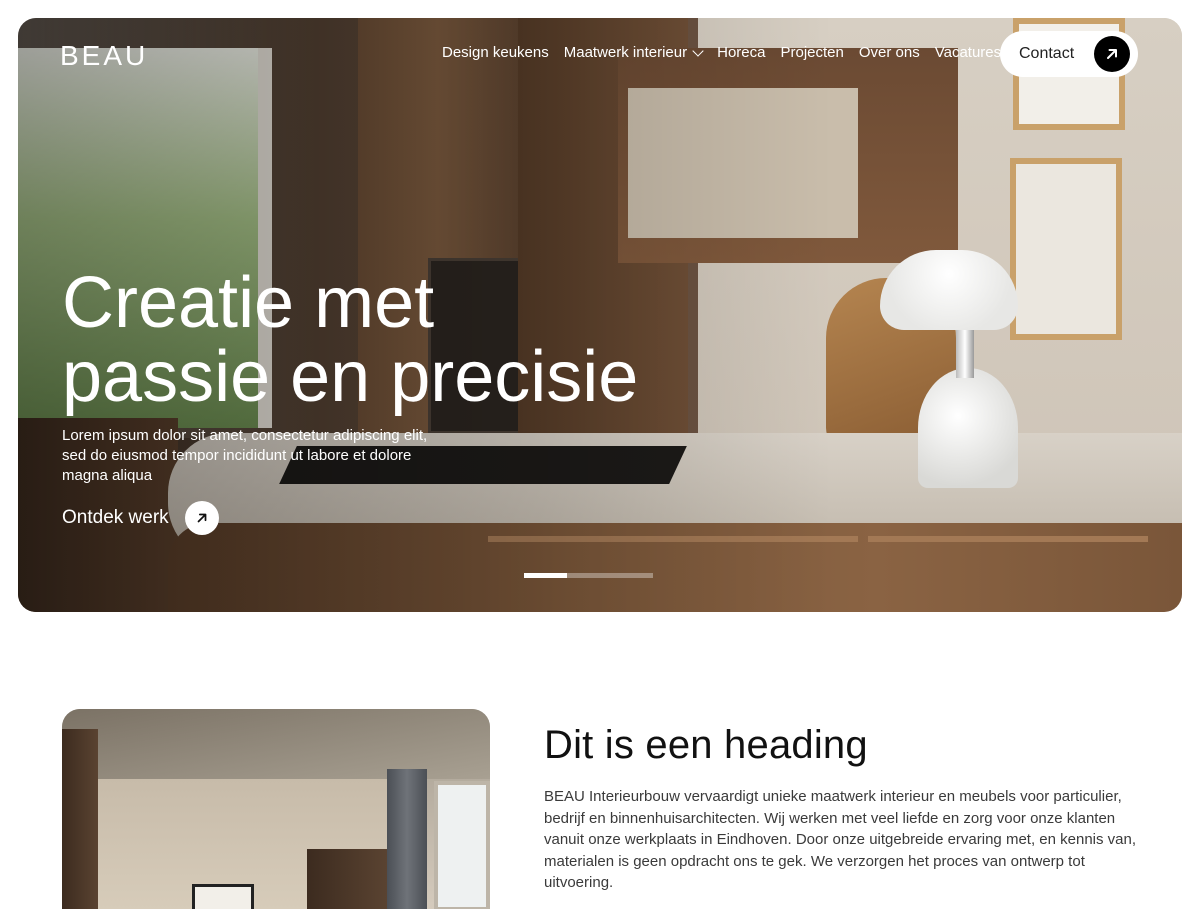 The width and height of the screenshot is (1200, 909). I want to click on discover-work-label: Ontdek werk, so click(115, 517).